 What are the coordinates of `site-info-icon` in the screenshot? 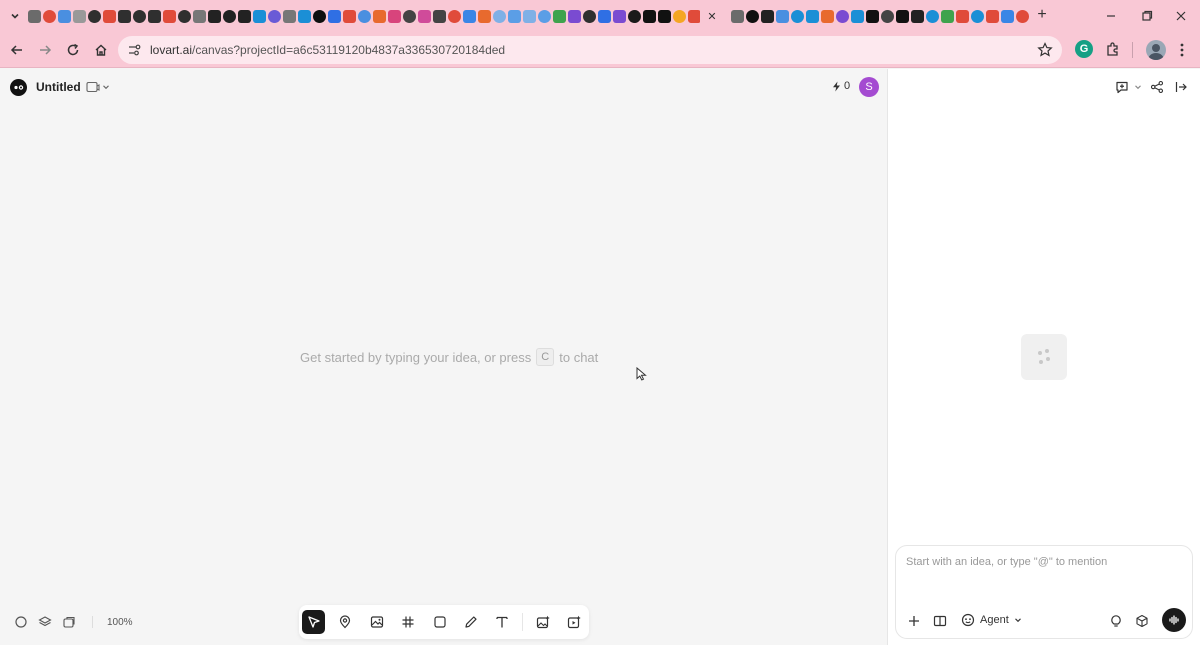 It's located at (134, 50).